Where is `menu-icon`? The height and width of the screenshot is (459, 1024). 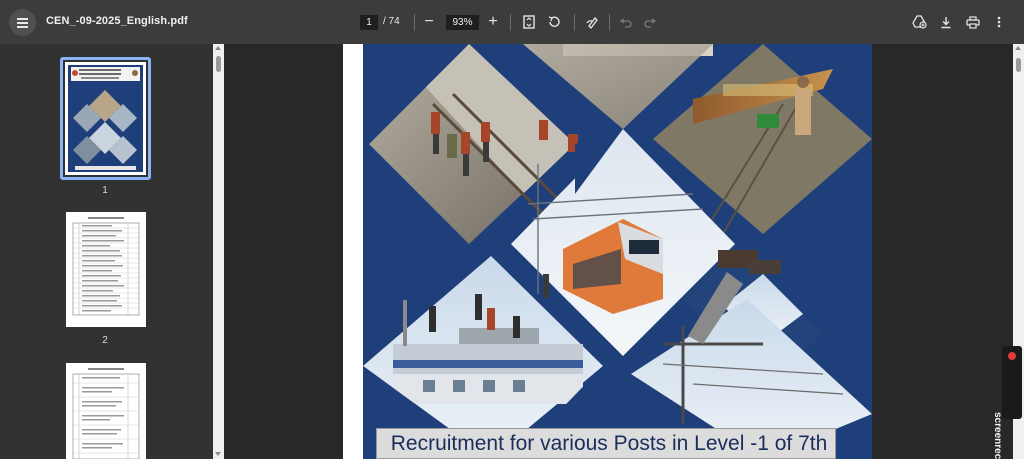
menu-icon is located at coordinates (22, 23).